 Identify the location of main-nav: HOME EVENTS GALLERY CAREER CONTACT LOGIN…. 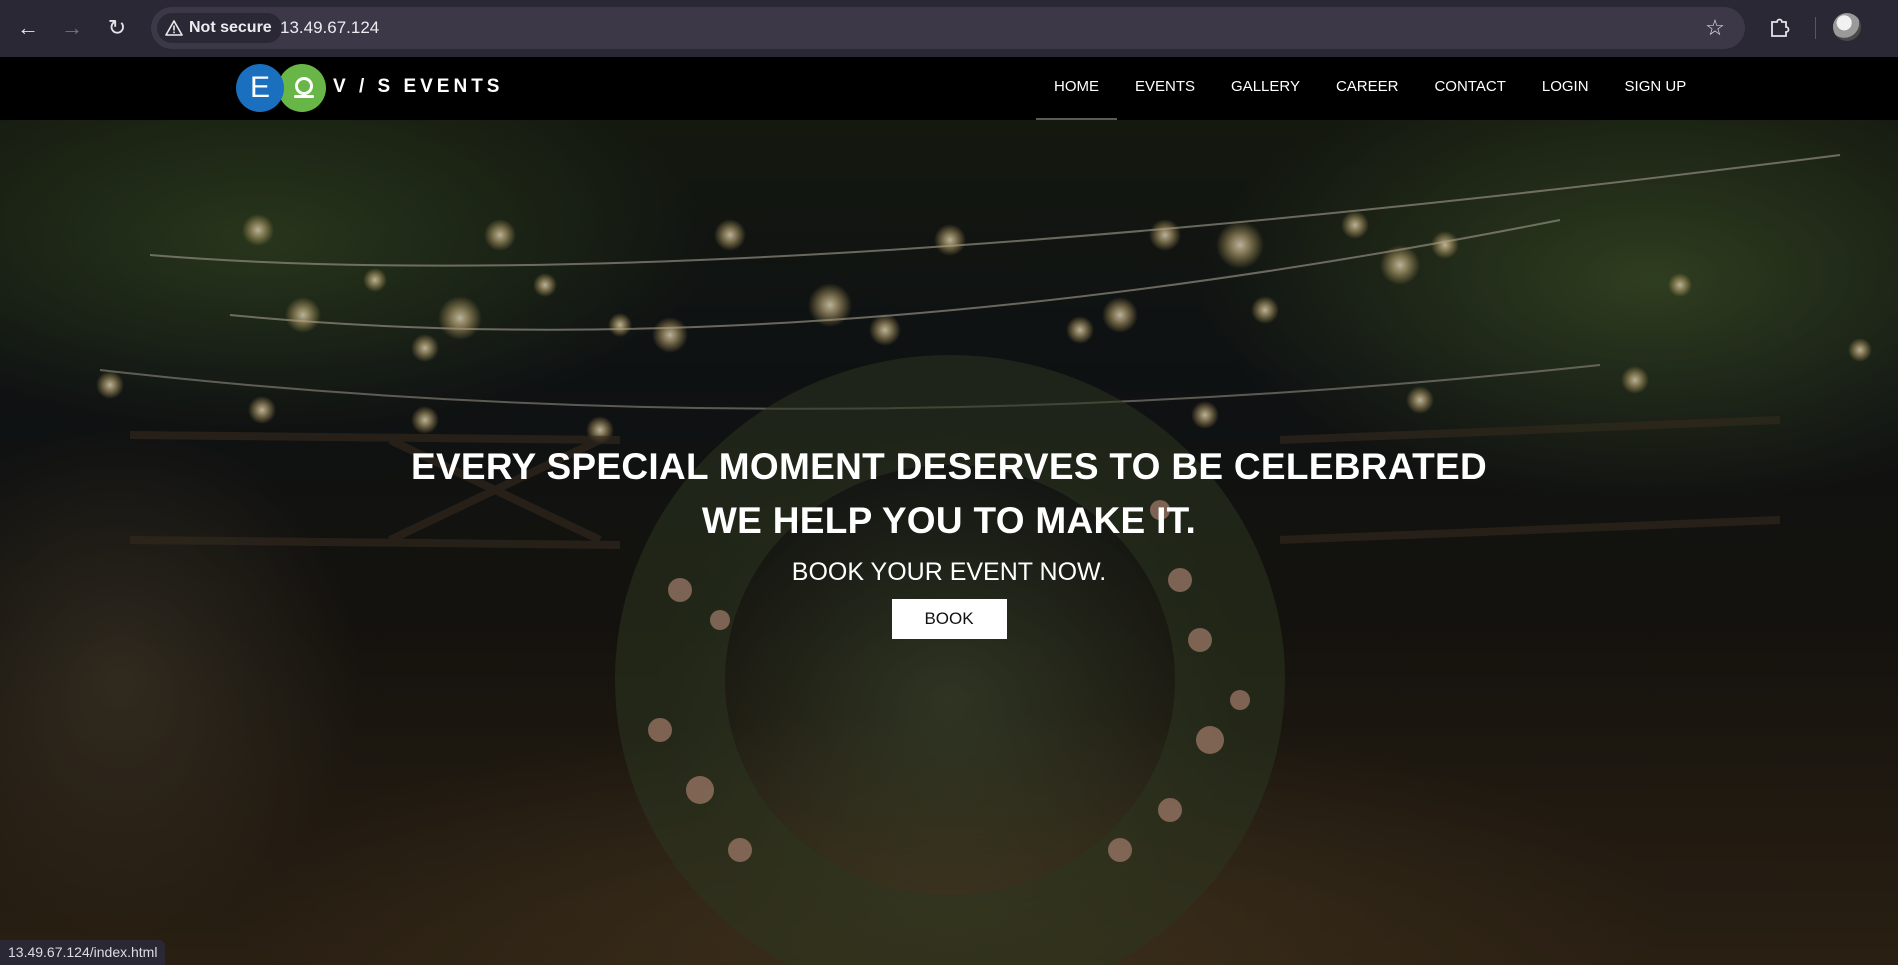
(1370, 88).